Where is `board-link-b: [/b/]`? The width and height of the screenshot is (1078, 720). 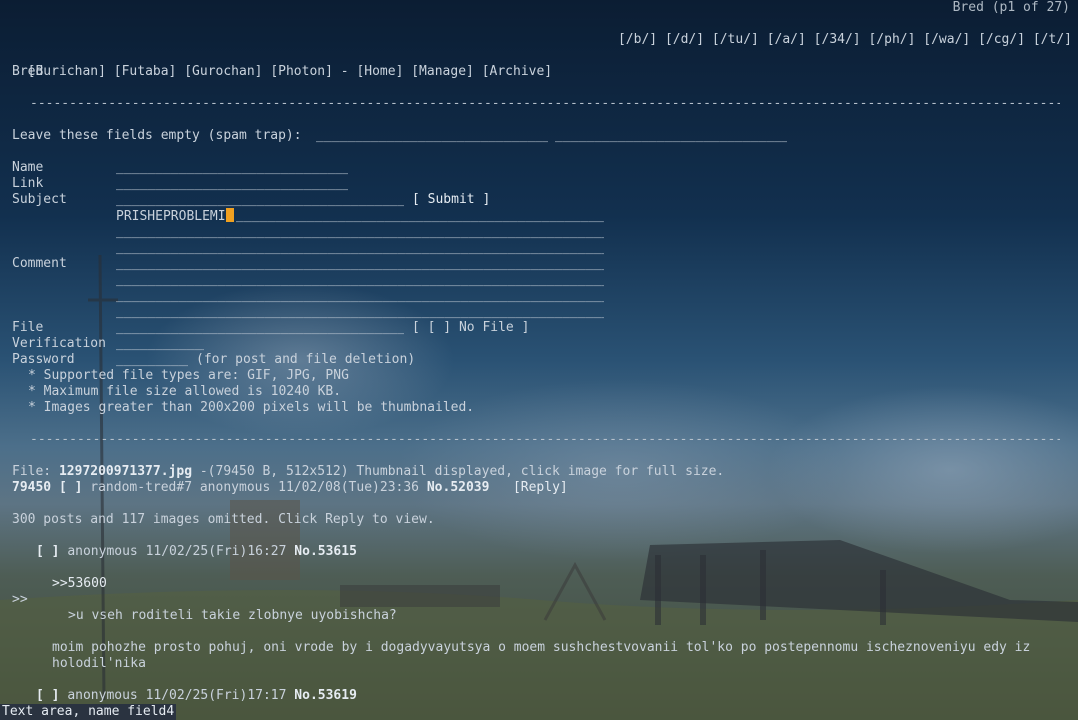
board-link-b: [/b/] is located at coordinates (637, 39).